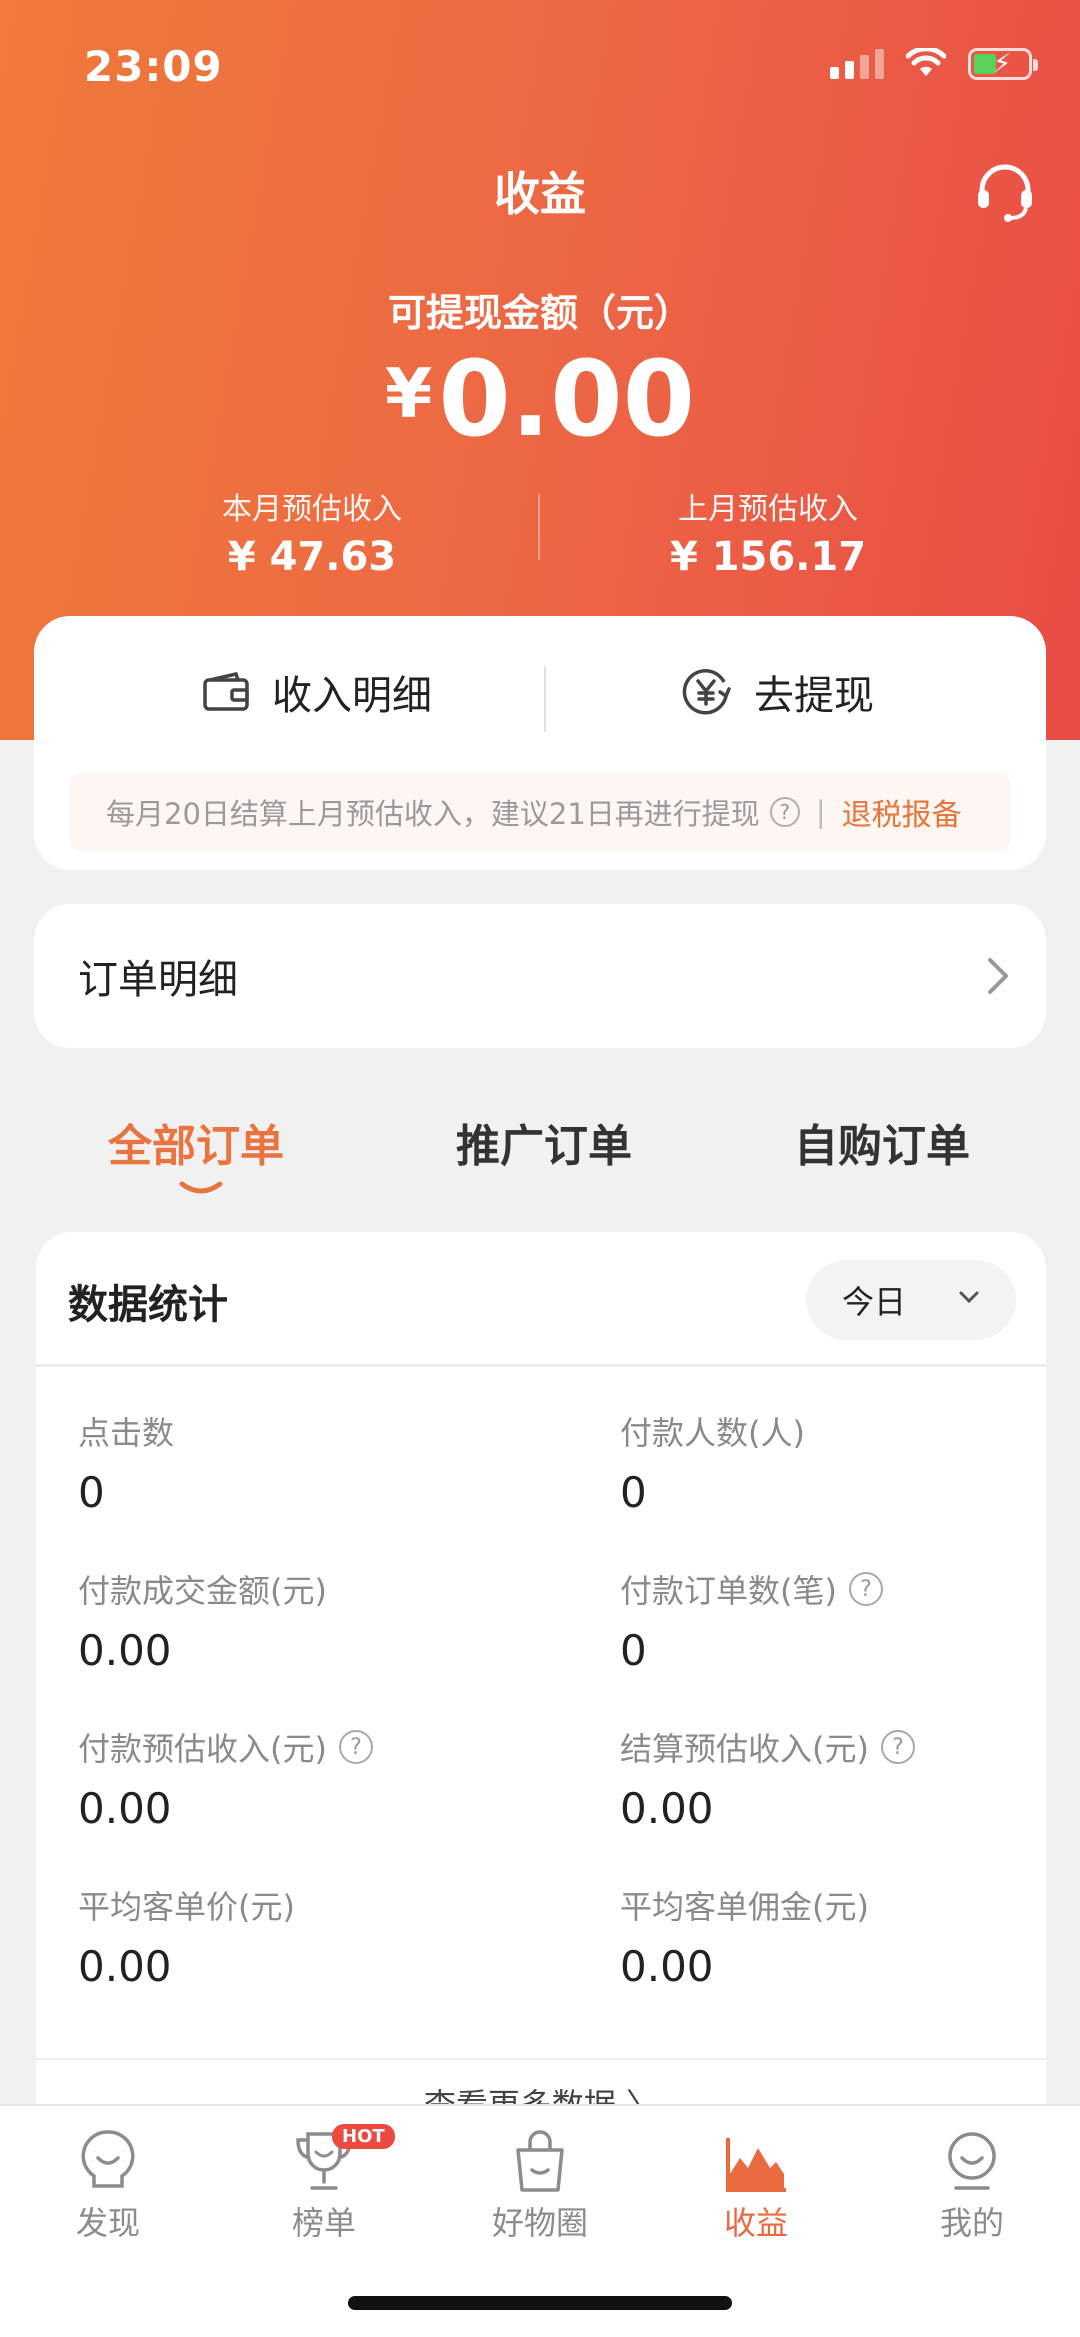  I want to click on tabbar-item-good-things: 好物圈, so click(540, 2182).